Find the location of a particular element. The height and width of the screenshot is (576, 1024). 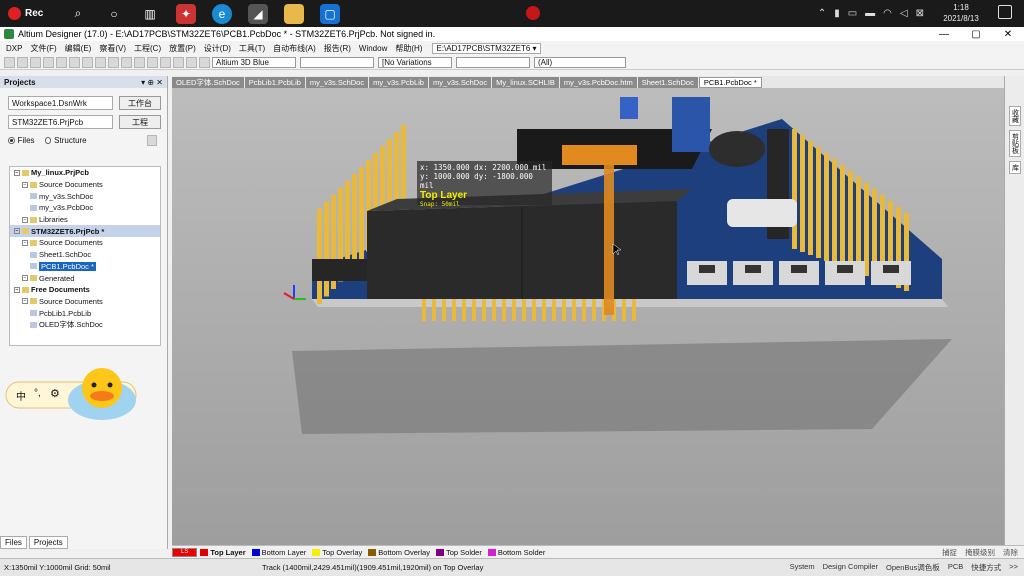

status-system: System is located at coordinates (802, 567).